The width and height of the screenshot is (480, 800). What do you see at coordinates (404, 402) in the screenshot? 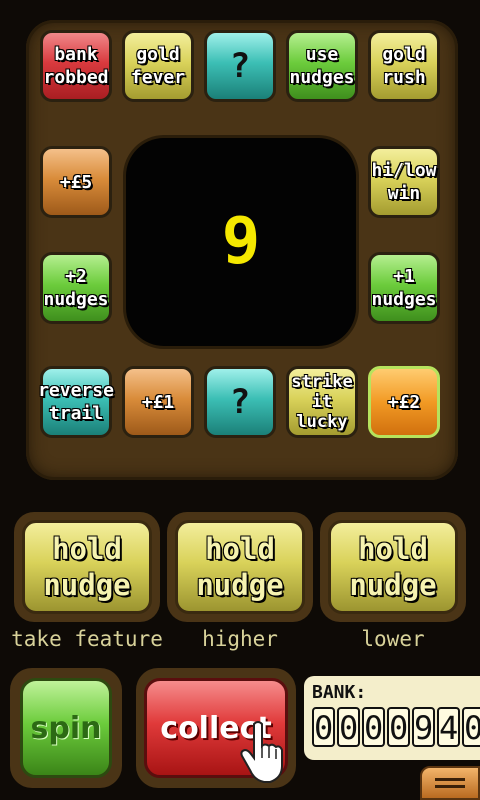
I see `tile-plus-2-pounds: +£2` at bounding box center [404, 402].